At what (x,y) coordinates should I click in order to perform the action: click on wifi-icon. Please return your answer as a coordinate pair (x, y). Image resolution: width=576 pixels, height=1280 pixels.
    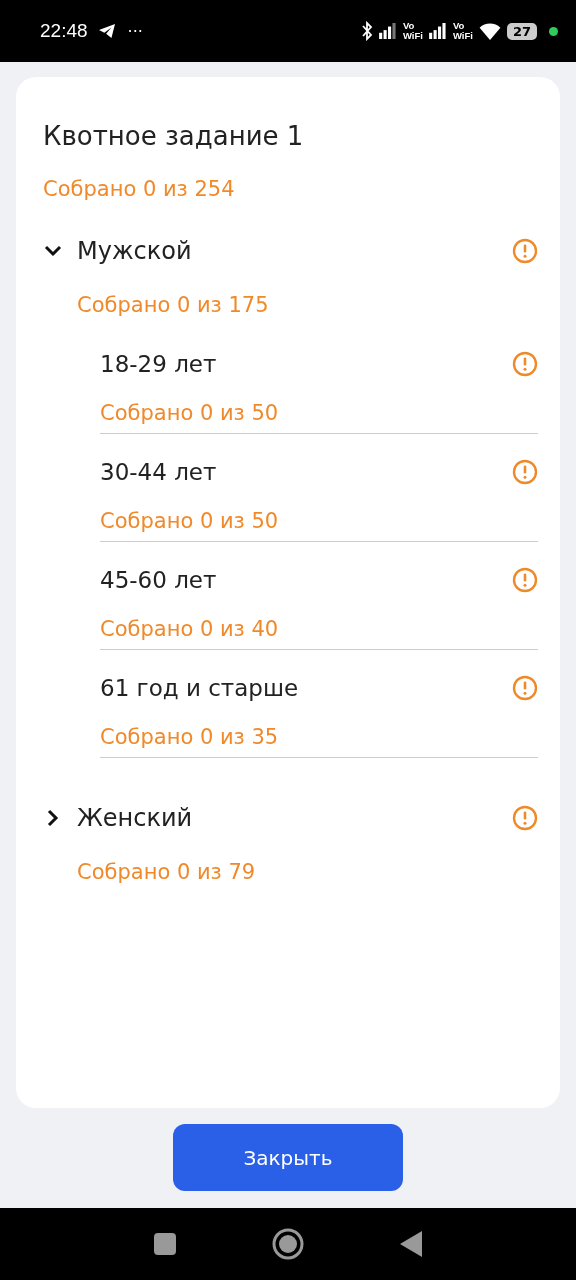
    Looking at the image, I should click on (489, 31).